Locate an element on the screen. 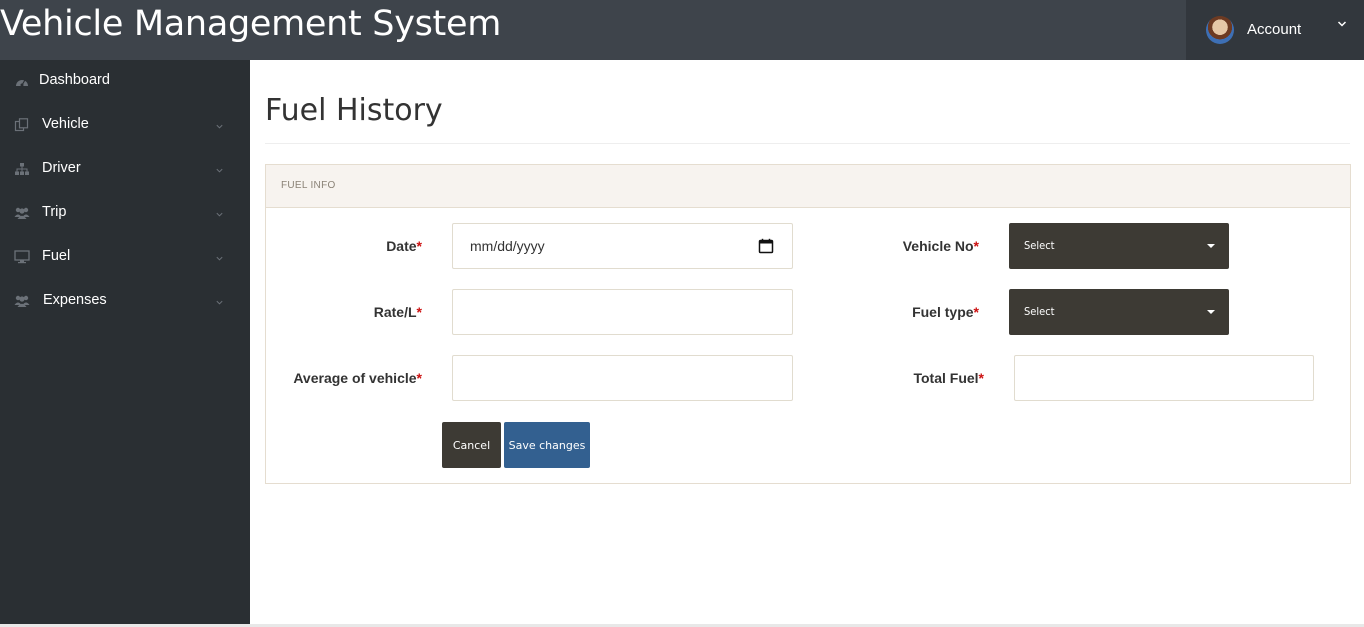  top-navbar: Vehicle Management System Account is located at coordinates (682, 30).